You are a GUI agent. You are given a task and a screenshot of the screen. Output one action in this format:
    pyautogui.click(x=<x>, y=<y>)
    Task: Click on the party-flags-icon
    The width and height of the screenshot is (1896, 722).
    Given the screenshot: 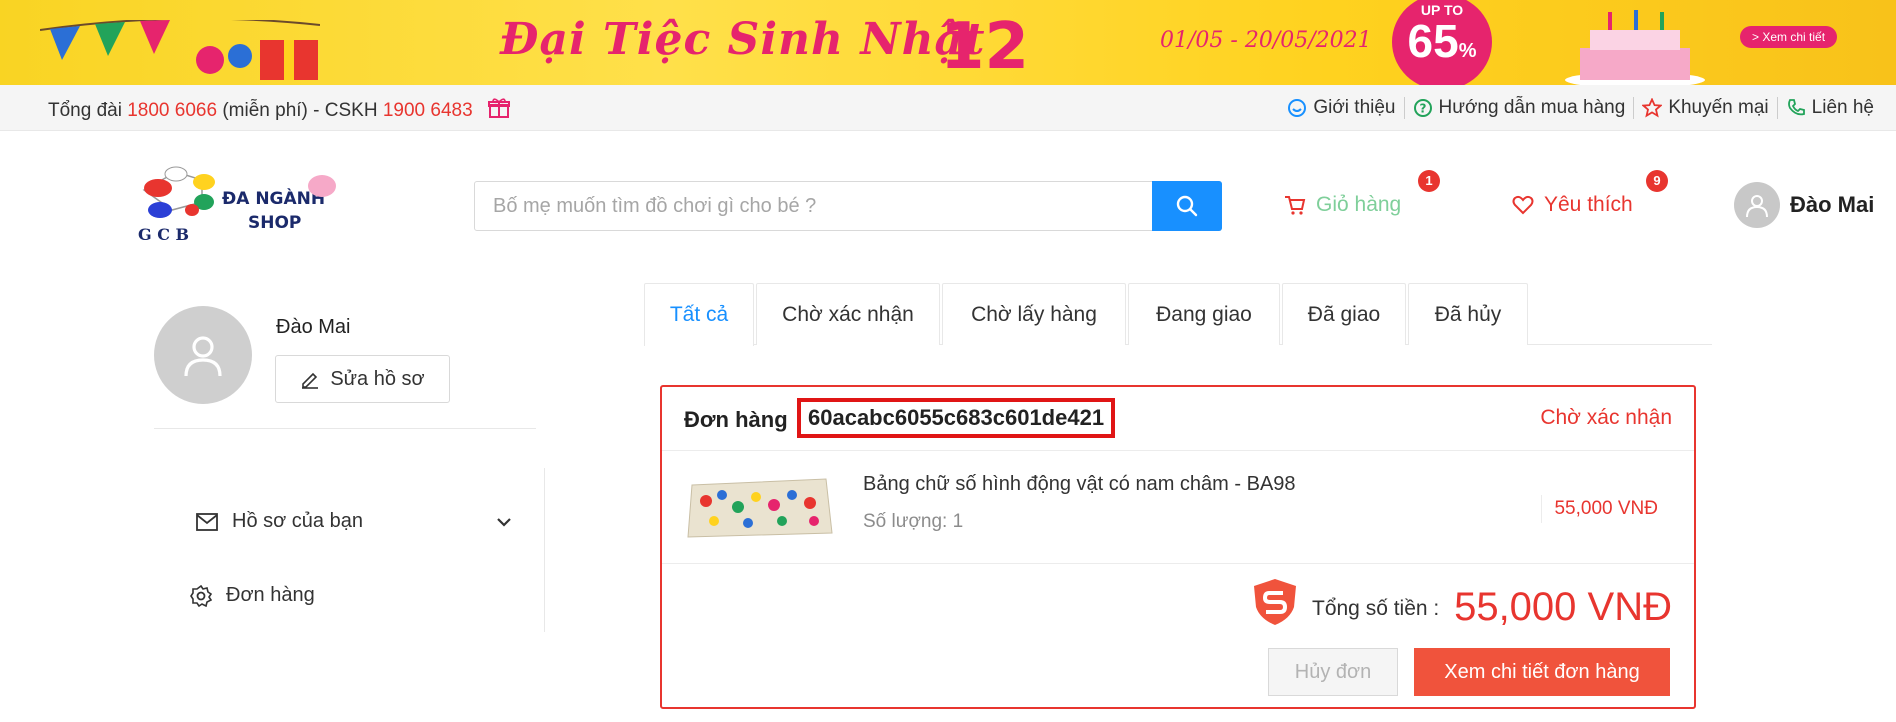 What is the action you would take?
    pyautogui.click(x=180, y=50)
    